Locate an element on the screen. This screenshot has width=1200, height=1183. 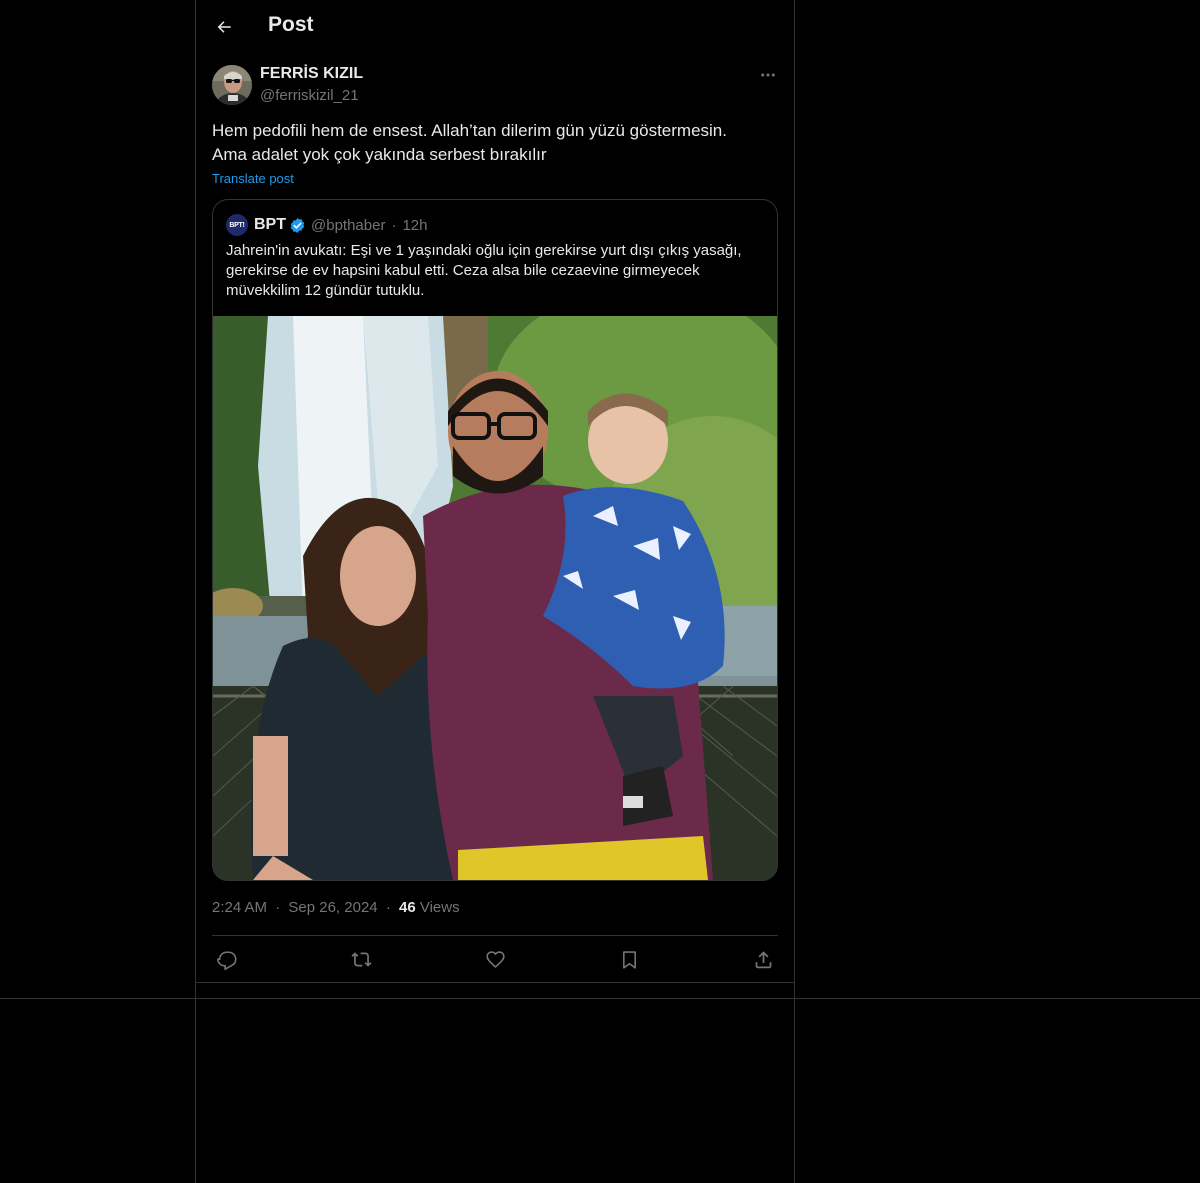
author-name: FERRİS KIZIL is located at coordinates (311, 74).